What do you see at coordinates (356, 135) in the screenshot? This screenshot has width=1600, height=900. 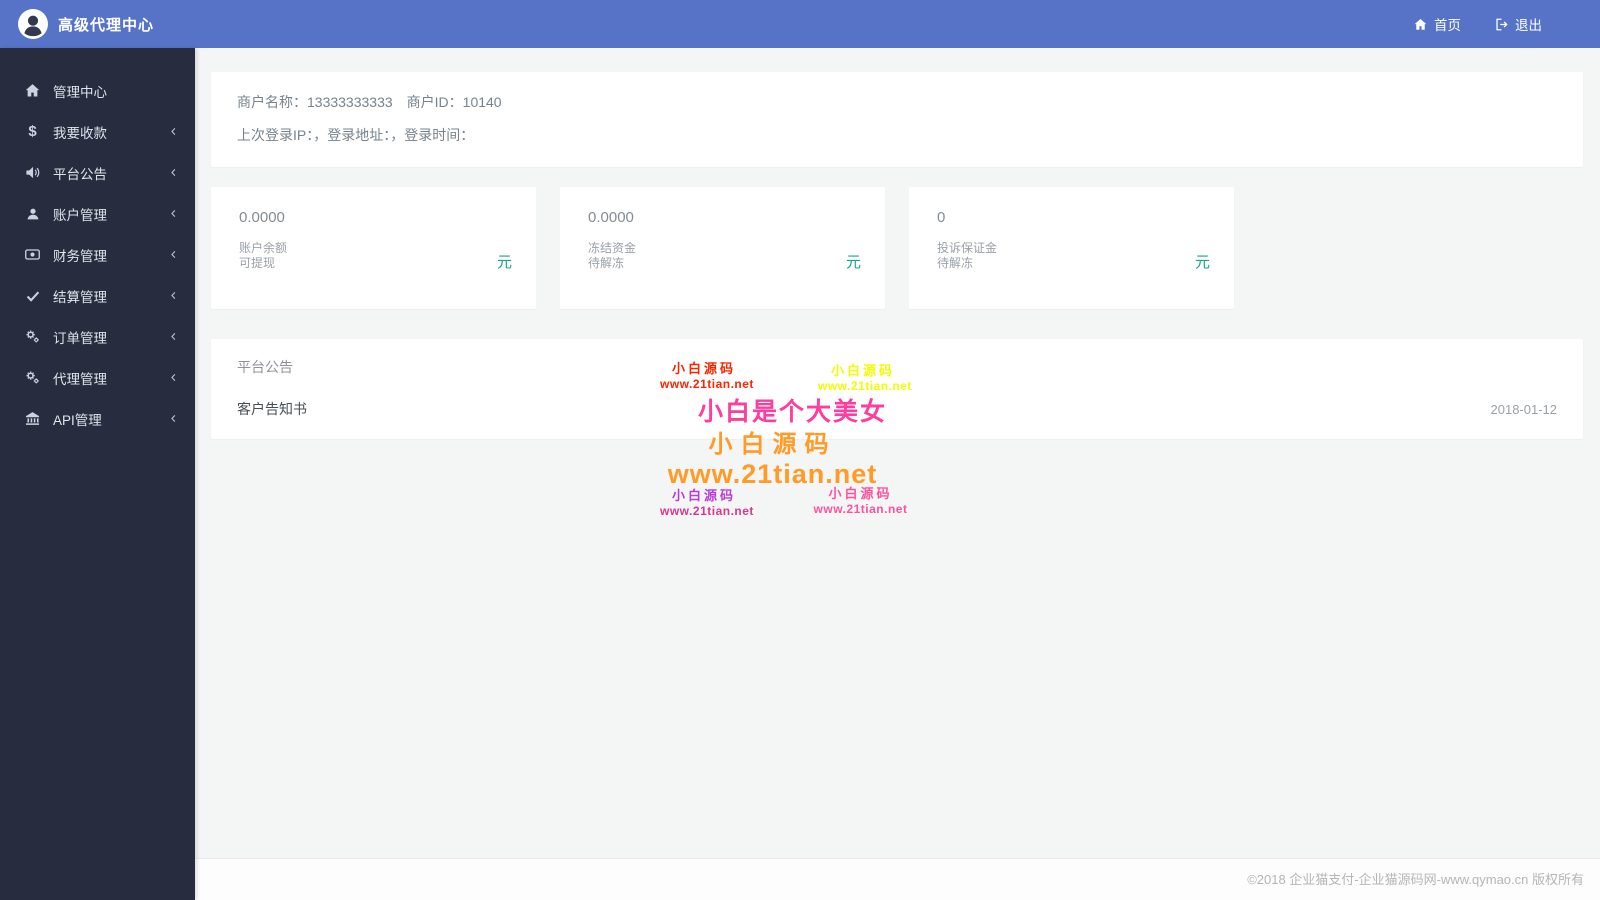 I see `last-login-line: 上次登录IP：，登录地址：，登录时间：` at bounding box center [356, 135].